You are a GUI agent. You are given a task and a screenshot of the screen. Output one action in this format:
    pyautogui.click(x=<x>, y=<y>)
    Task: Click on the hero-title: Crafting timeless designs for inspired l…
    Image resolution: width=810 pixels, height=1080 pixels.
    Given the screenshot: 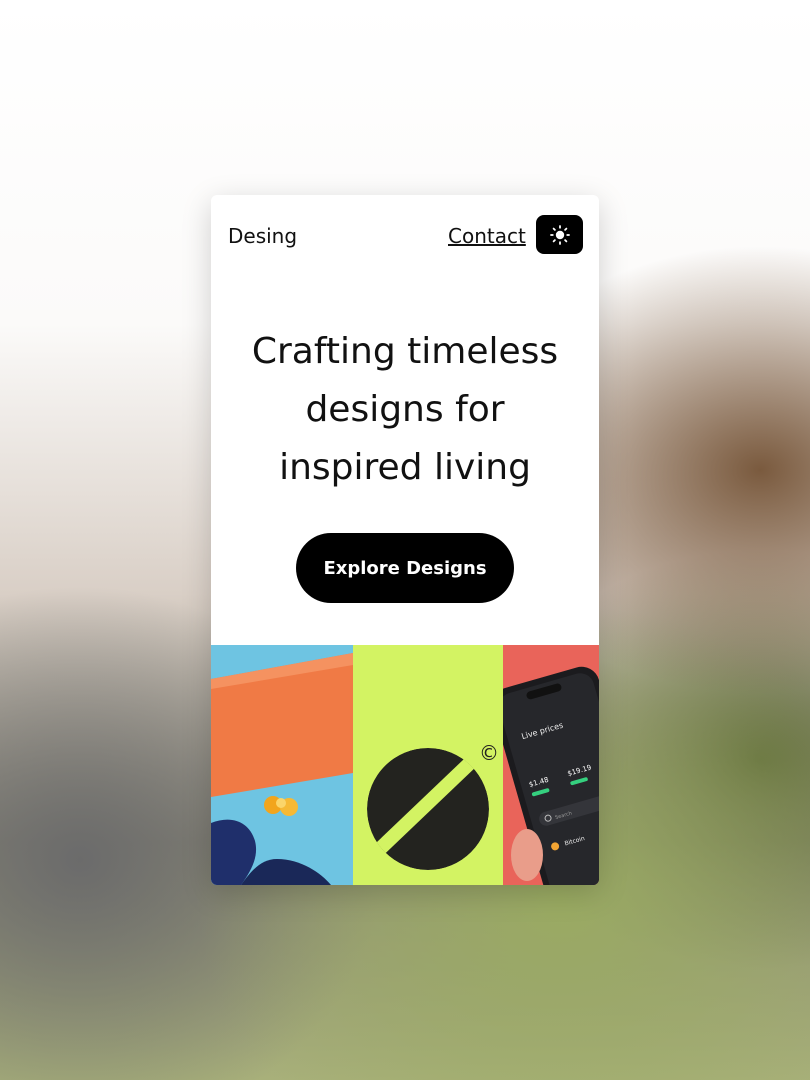 What is the action you would take?
    pyautogui.click(x=405, y=409)
    